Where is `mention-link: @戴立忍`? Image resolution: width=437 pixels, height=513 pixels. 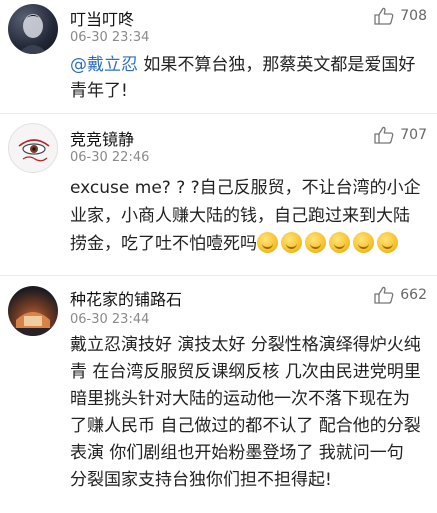
mention-link: @戴立忍 is located at coordinates (104, 65).